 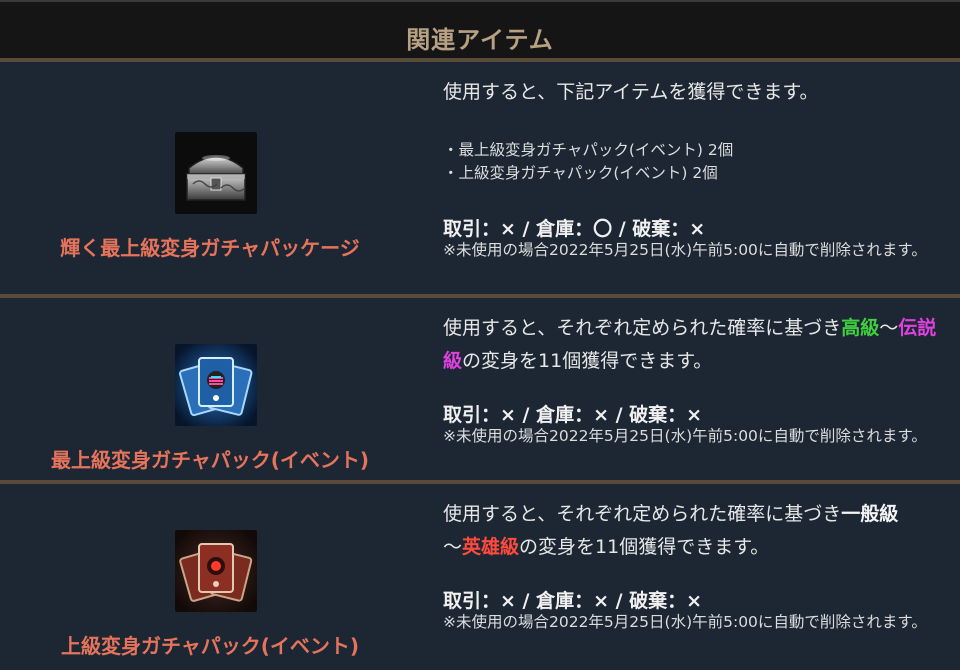 What do you see at coordinates (216, 571) in the screenshot?
I see `red-card-pack-icon` at bounding box center [216, 571].